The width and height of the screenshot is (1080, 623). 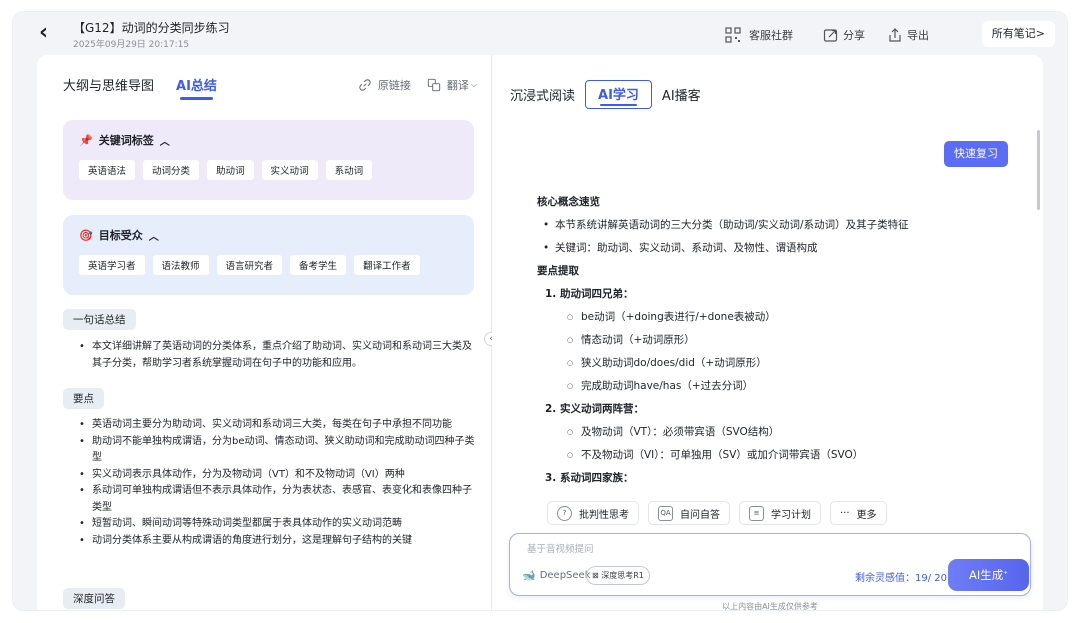 What do you see at coordinates (542, 94) in the screenshot?
I see `tab-immersive-reading: 沉浸式阅读` at bounding box center [542, 94].